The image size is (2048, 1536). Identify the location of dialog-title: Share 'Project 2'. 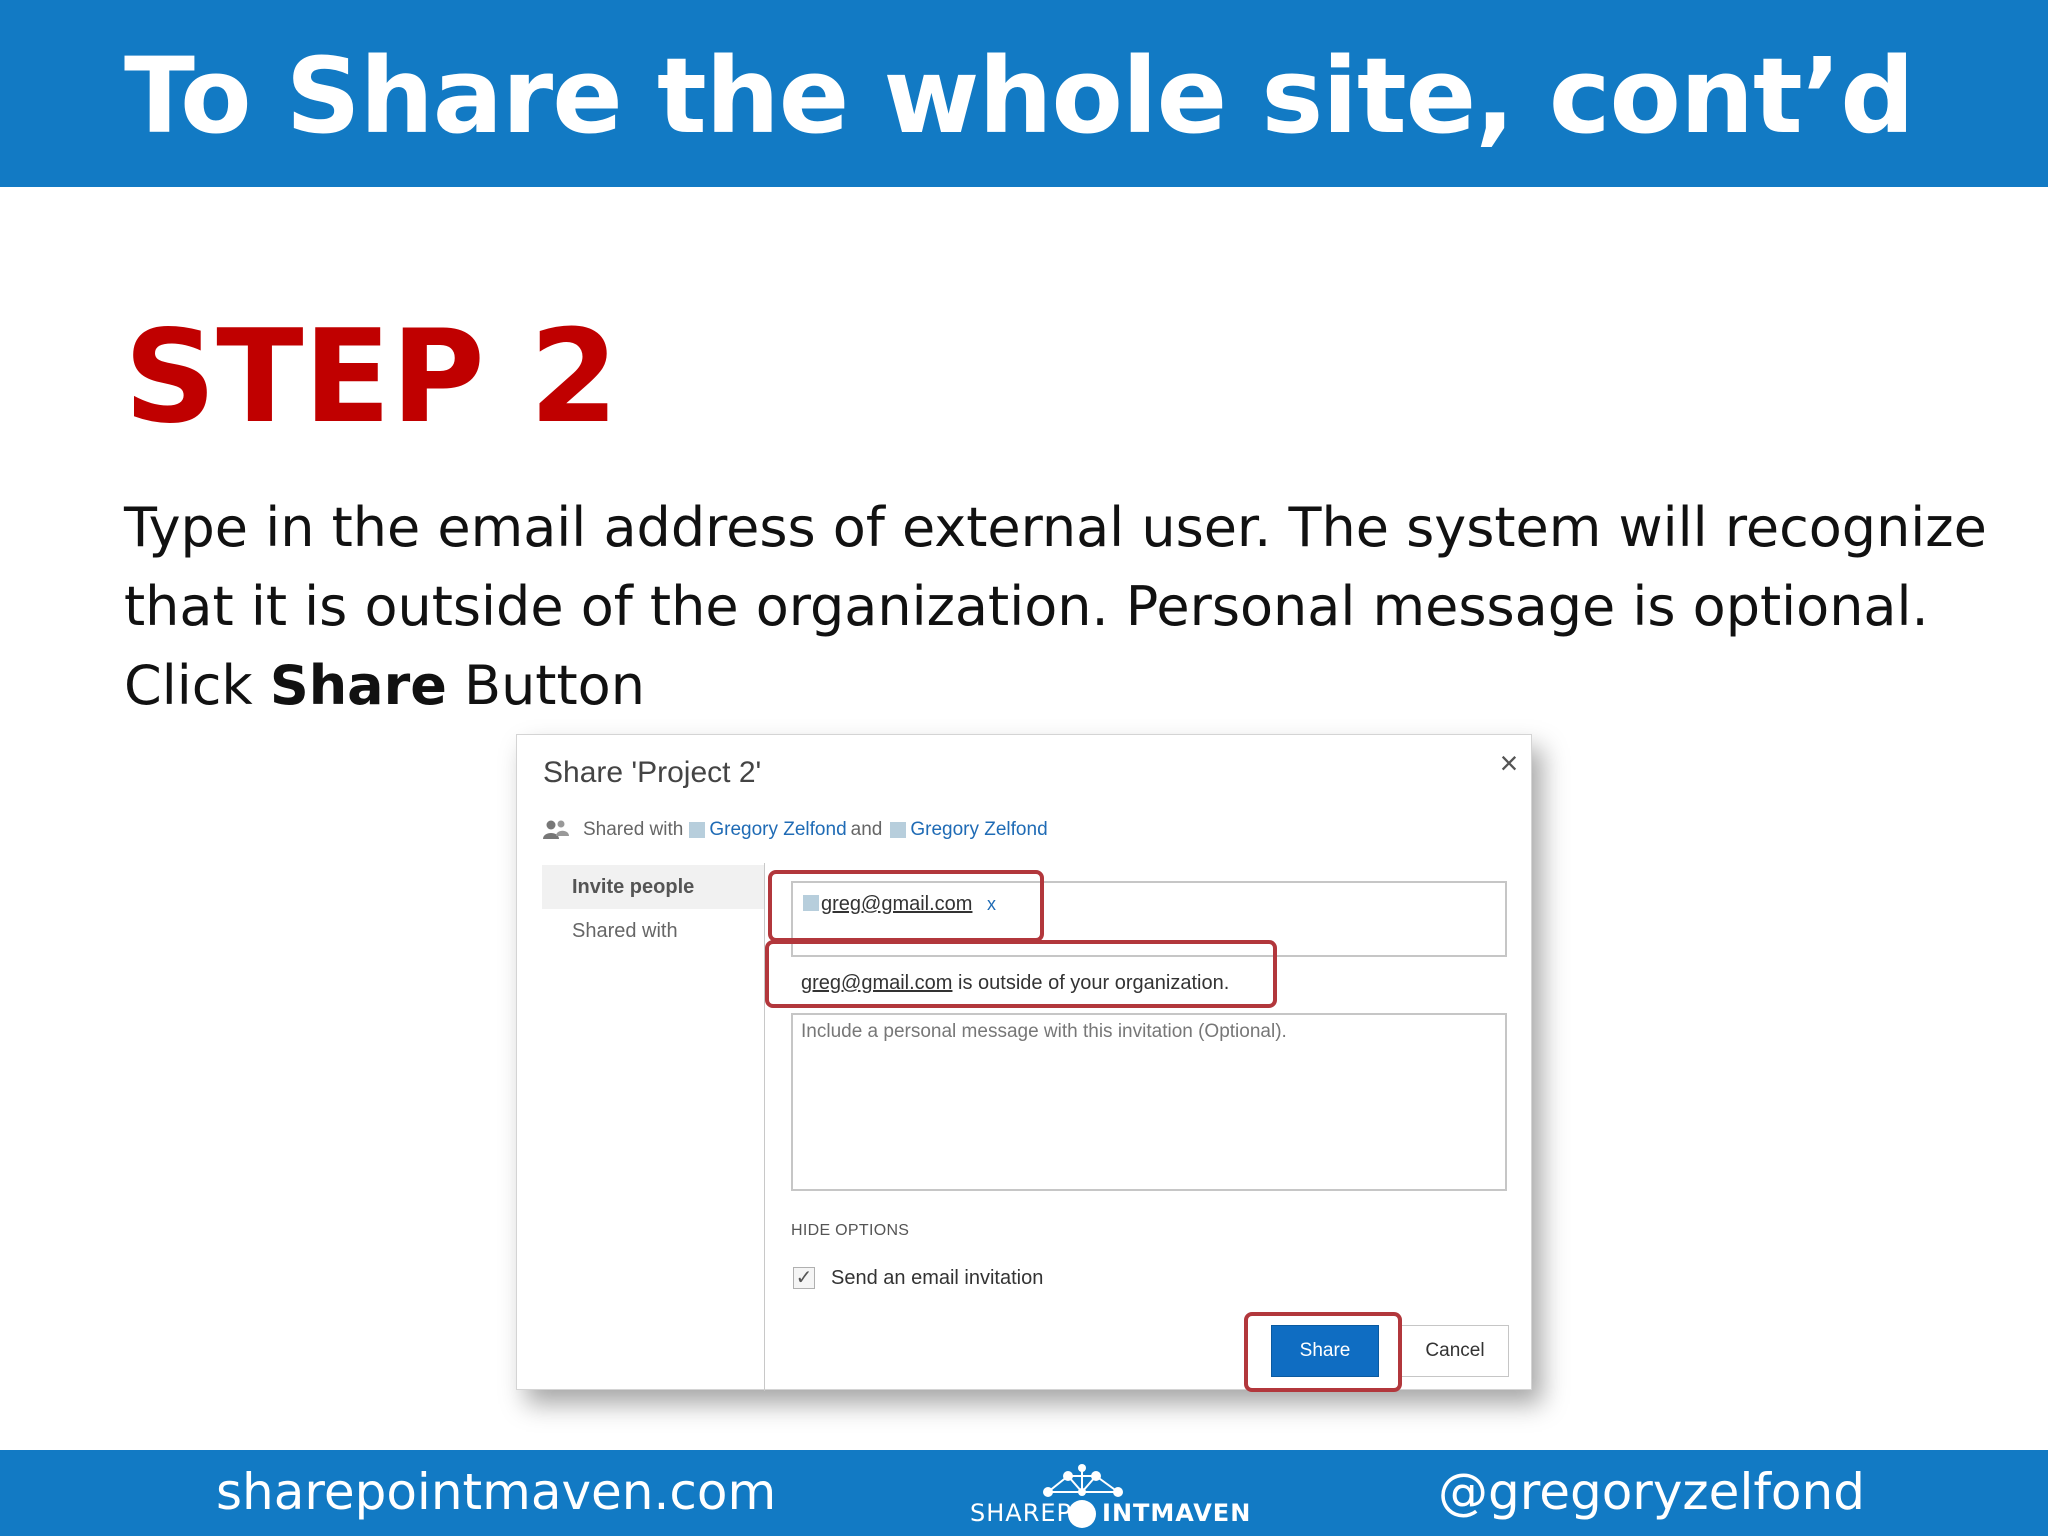
(652, 772).